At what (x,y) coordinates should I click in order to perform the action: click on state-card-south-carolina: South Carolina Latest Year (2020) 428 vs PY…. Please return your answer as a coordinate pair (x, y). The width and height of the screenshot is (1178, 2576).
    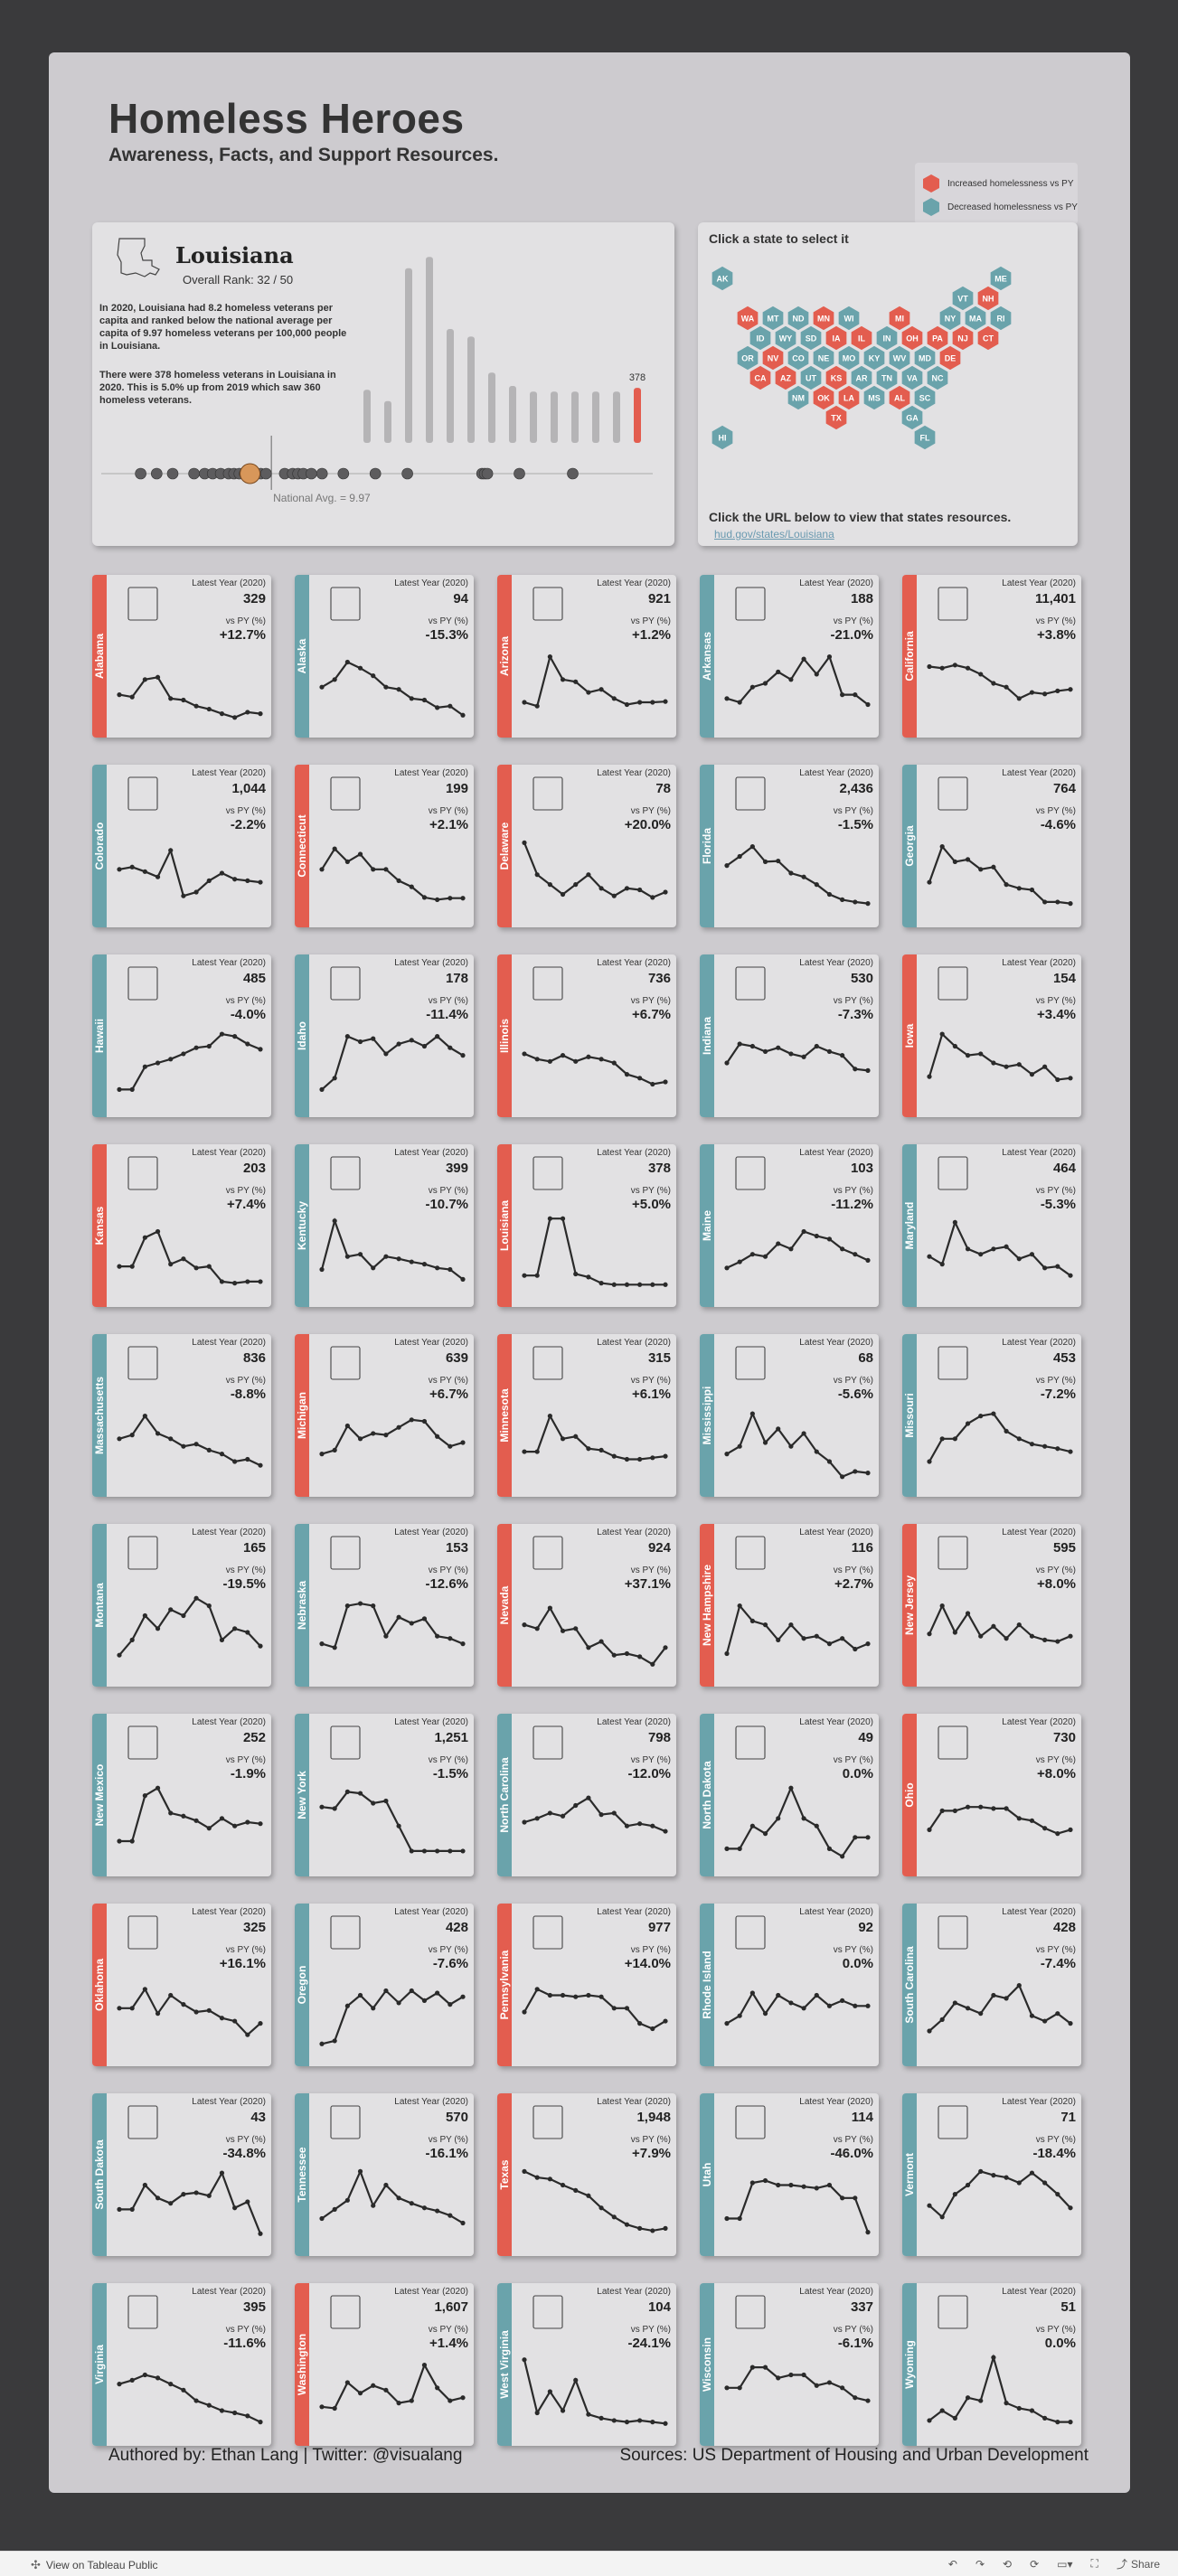
    Looking at the image, I should click on (991, 1985).